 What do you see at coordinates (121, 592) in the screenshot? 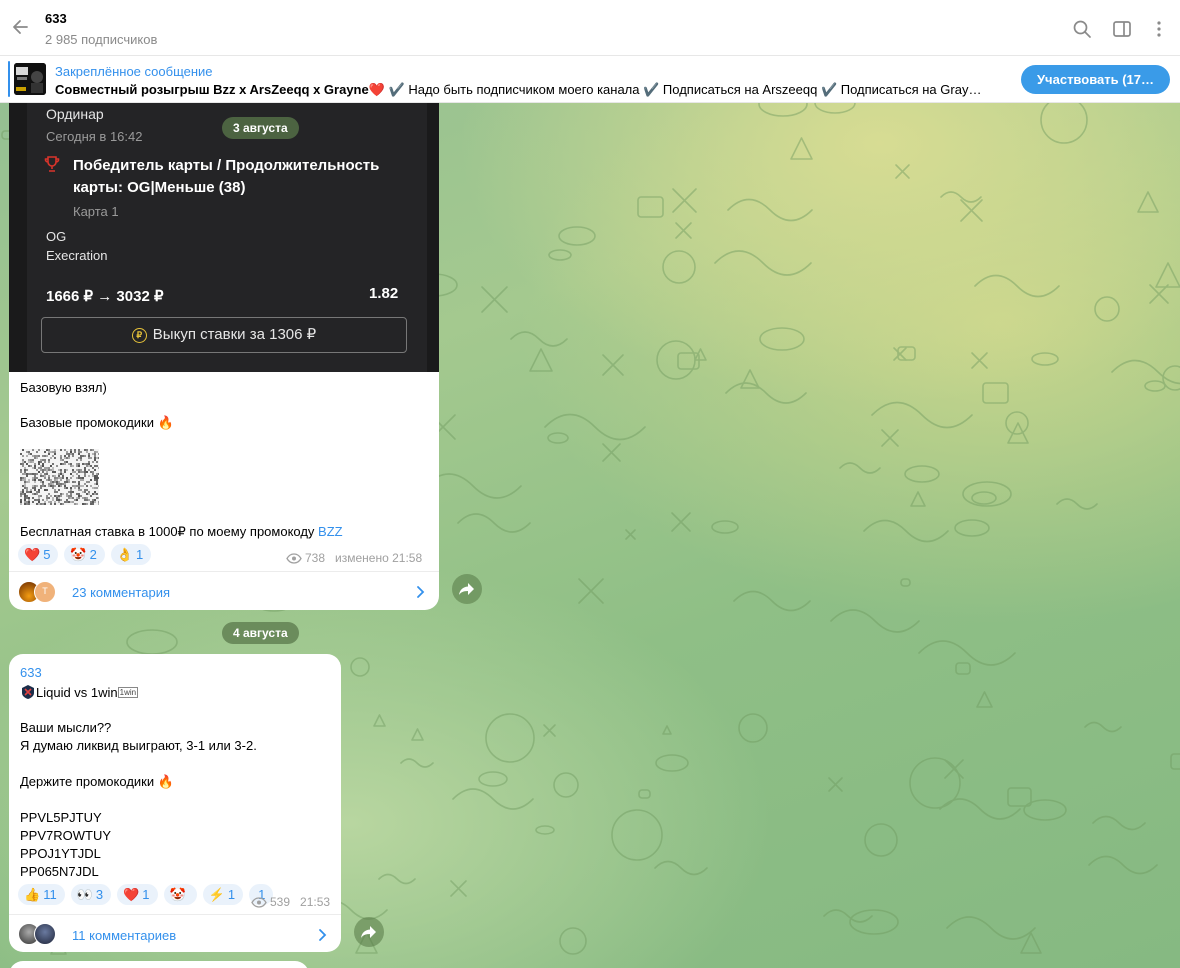
I see `comments-link: 23 комментария` at bounding box center [121, 592].